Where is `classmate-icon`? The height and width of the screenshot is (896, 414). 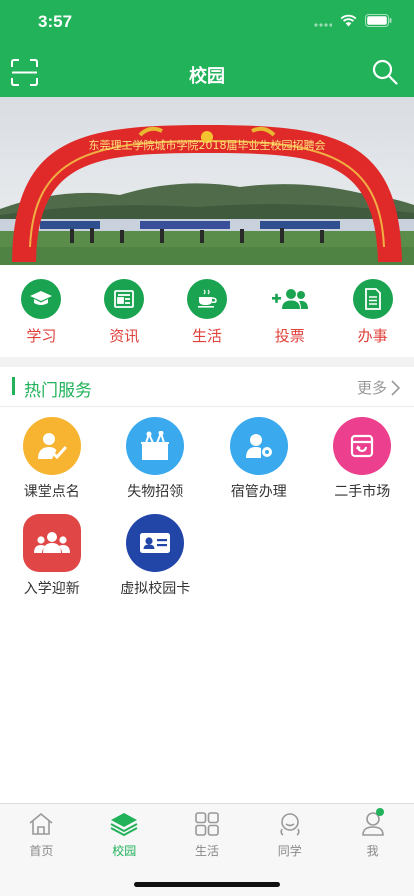
classmate-icon is located at coordinates (290, 824).